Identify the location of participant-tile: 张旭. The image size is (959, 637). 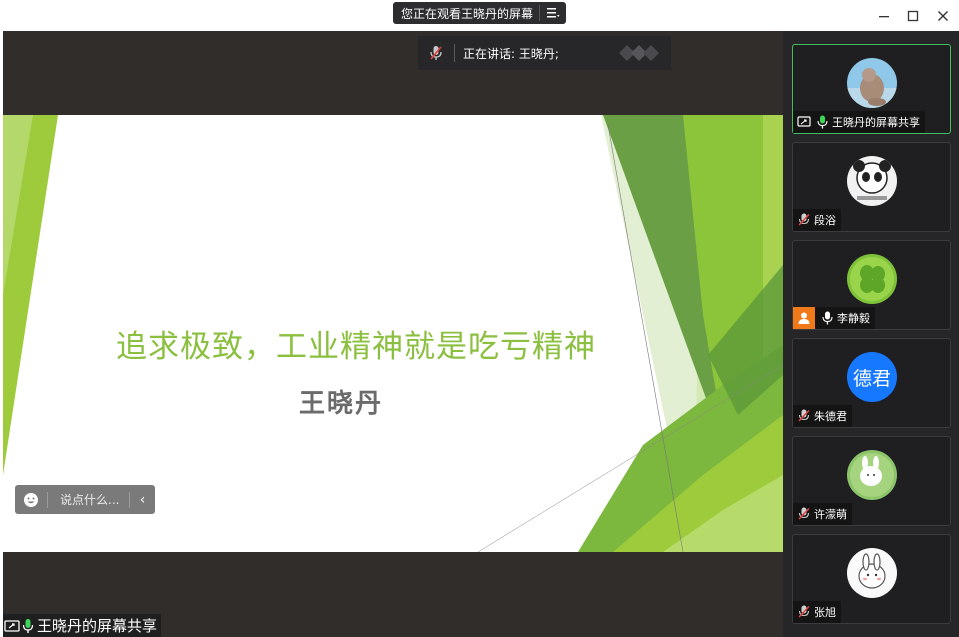
(871, 579).